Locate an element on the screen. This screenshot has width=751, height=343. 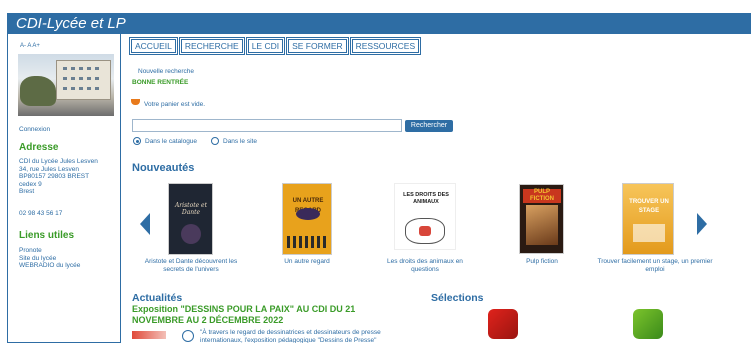
site-header: CDI-Lycée et LP is located at coordinates (379, 23).